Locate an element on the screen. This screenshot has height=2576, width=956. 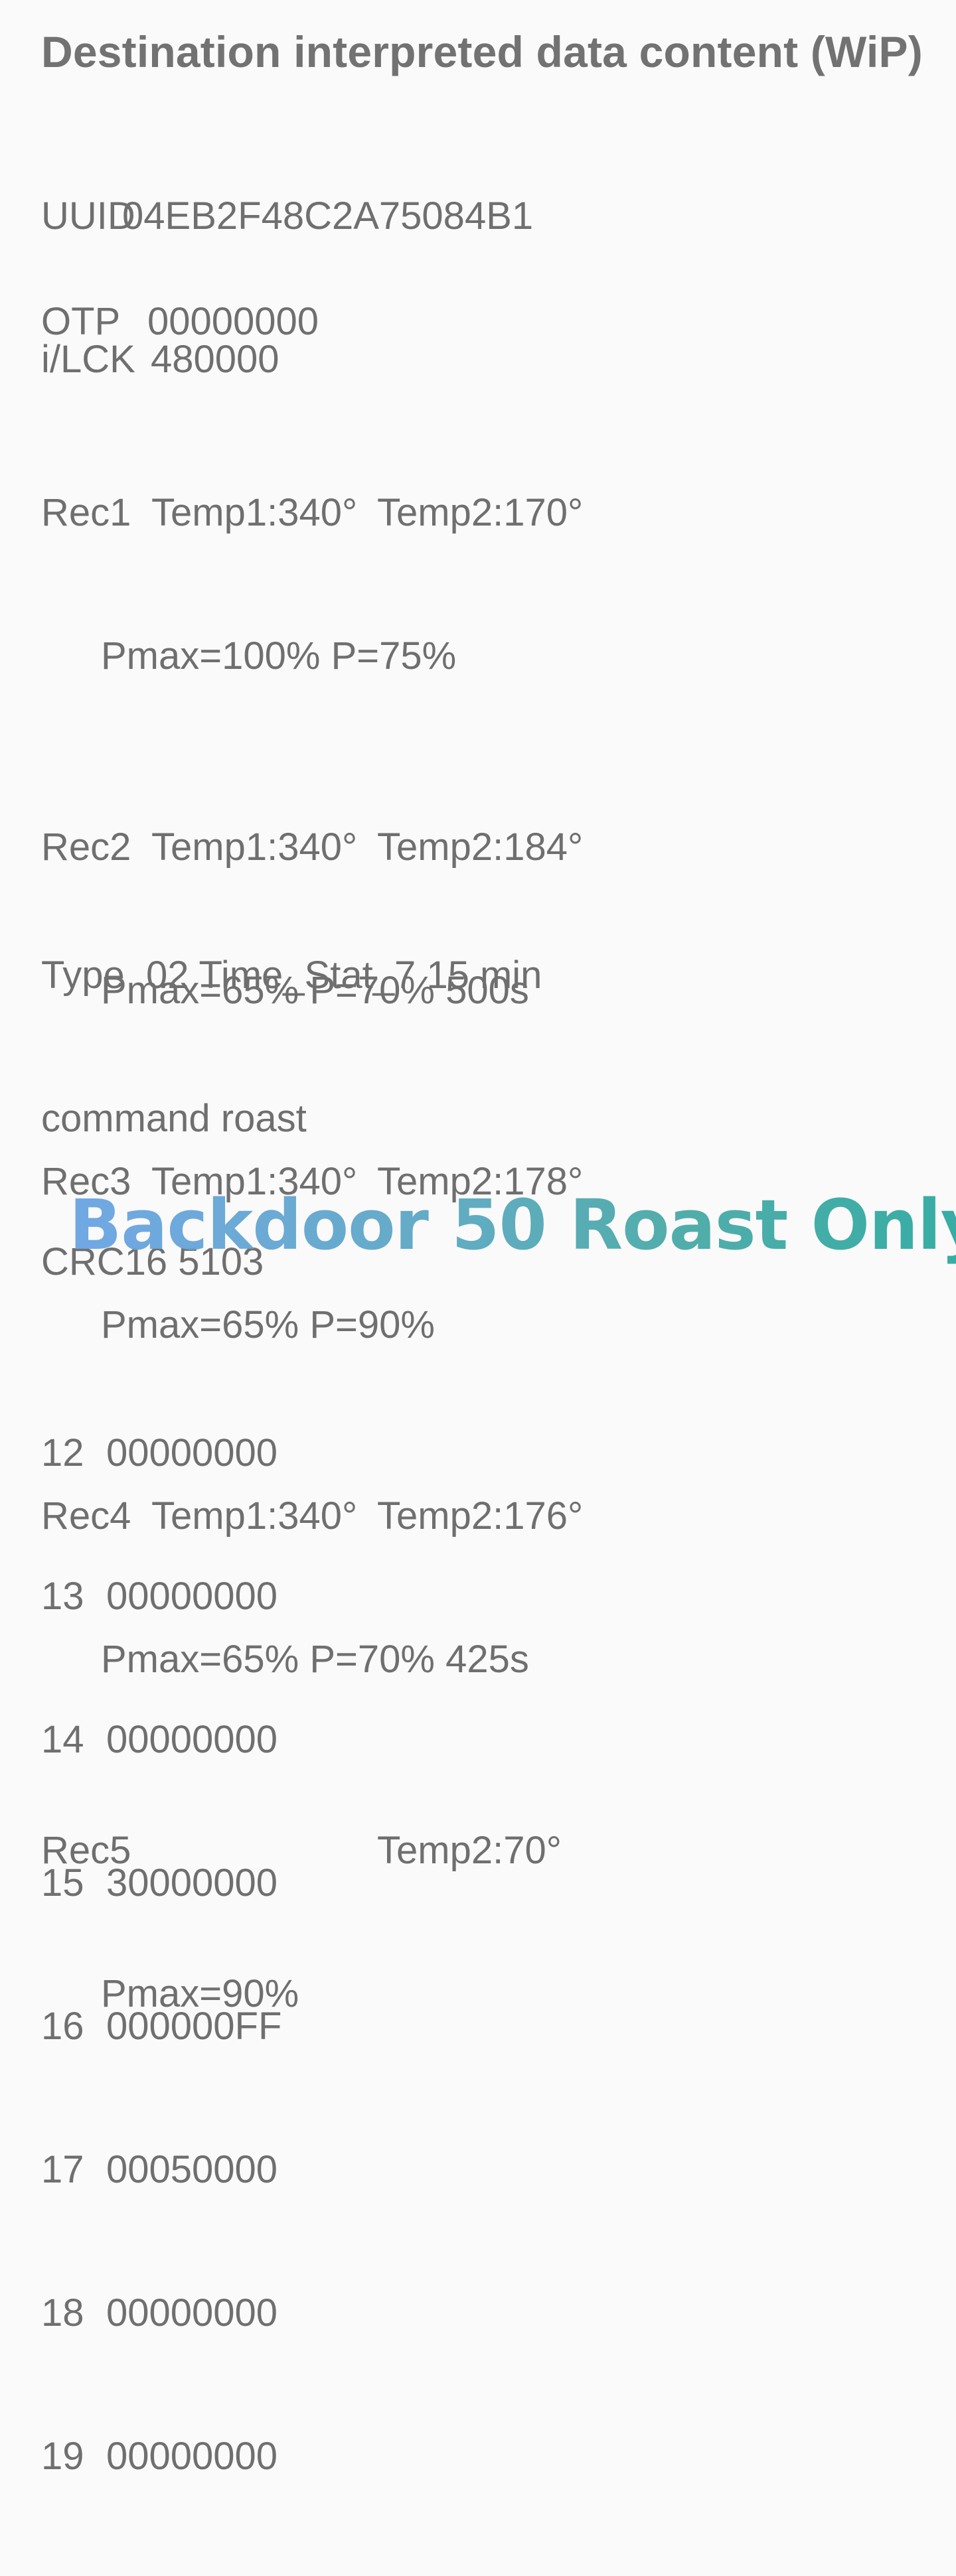
otp-line: OTP 00000000 is located at coordinates (312, 322).